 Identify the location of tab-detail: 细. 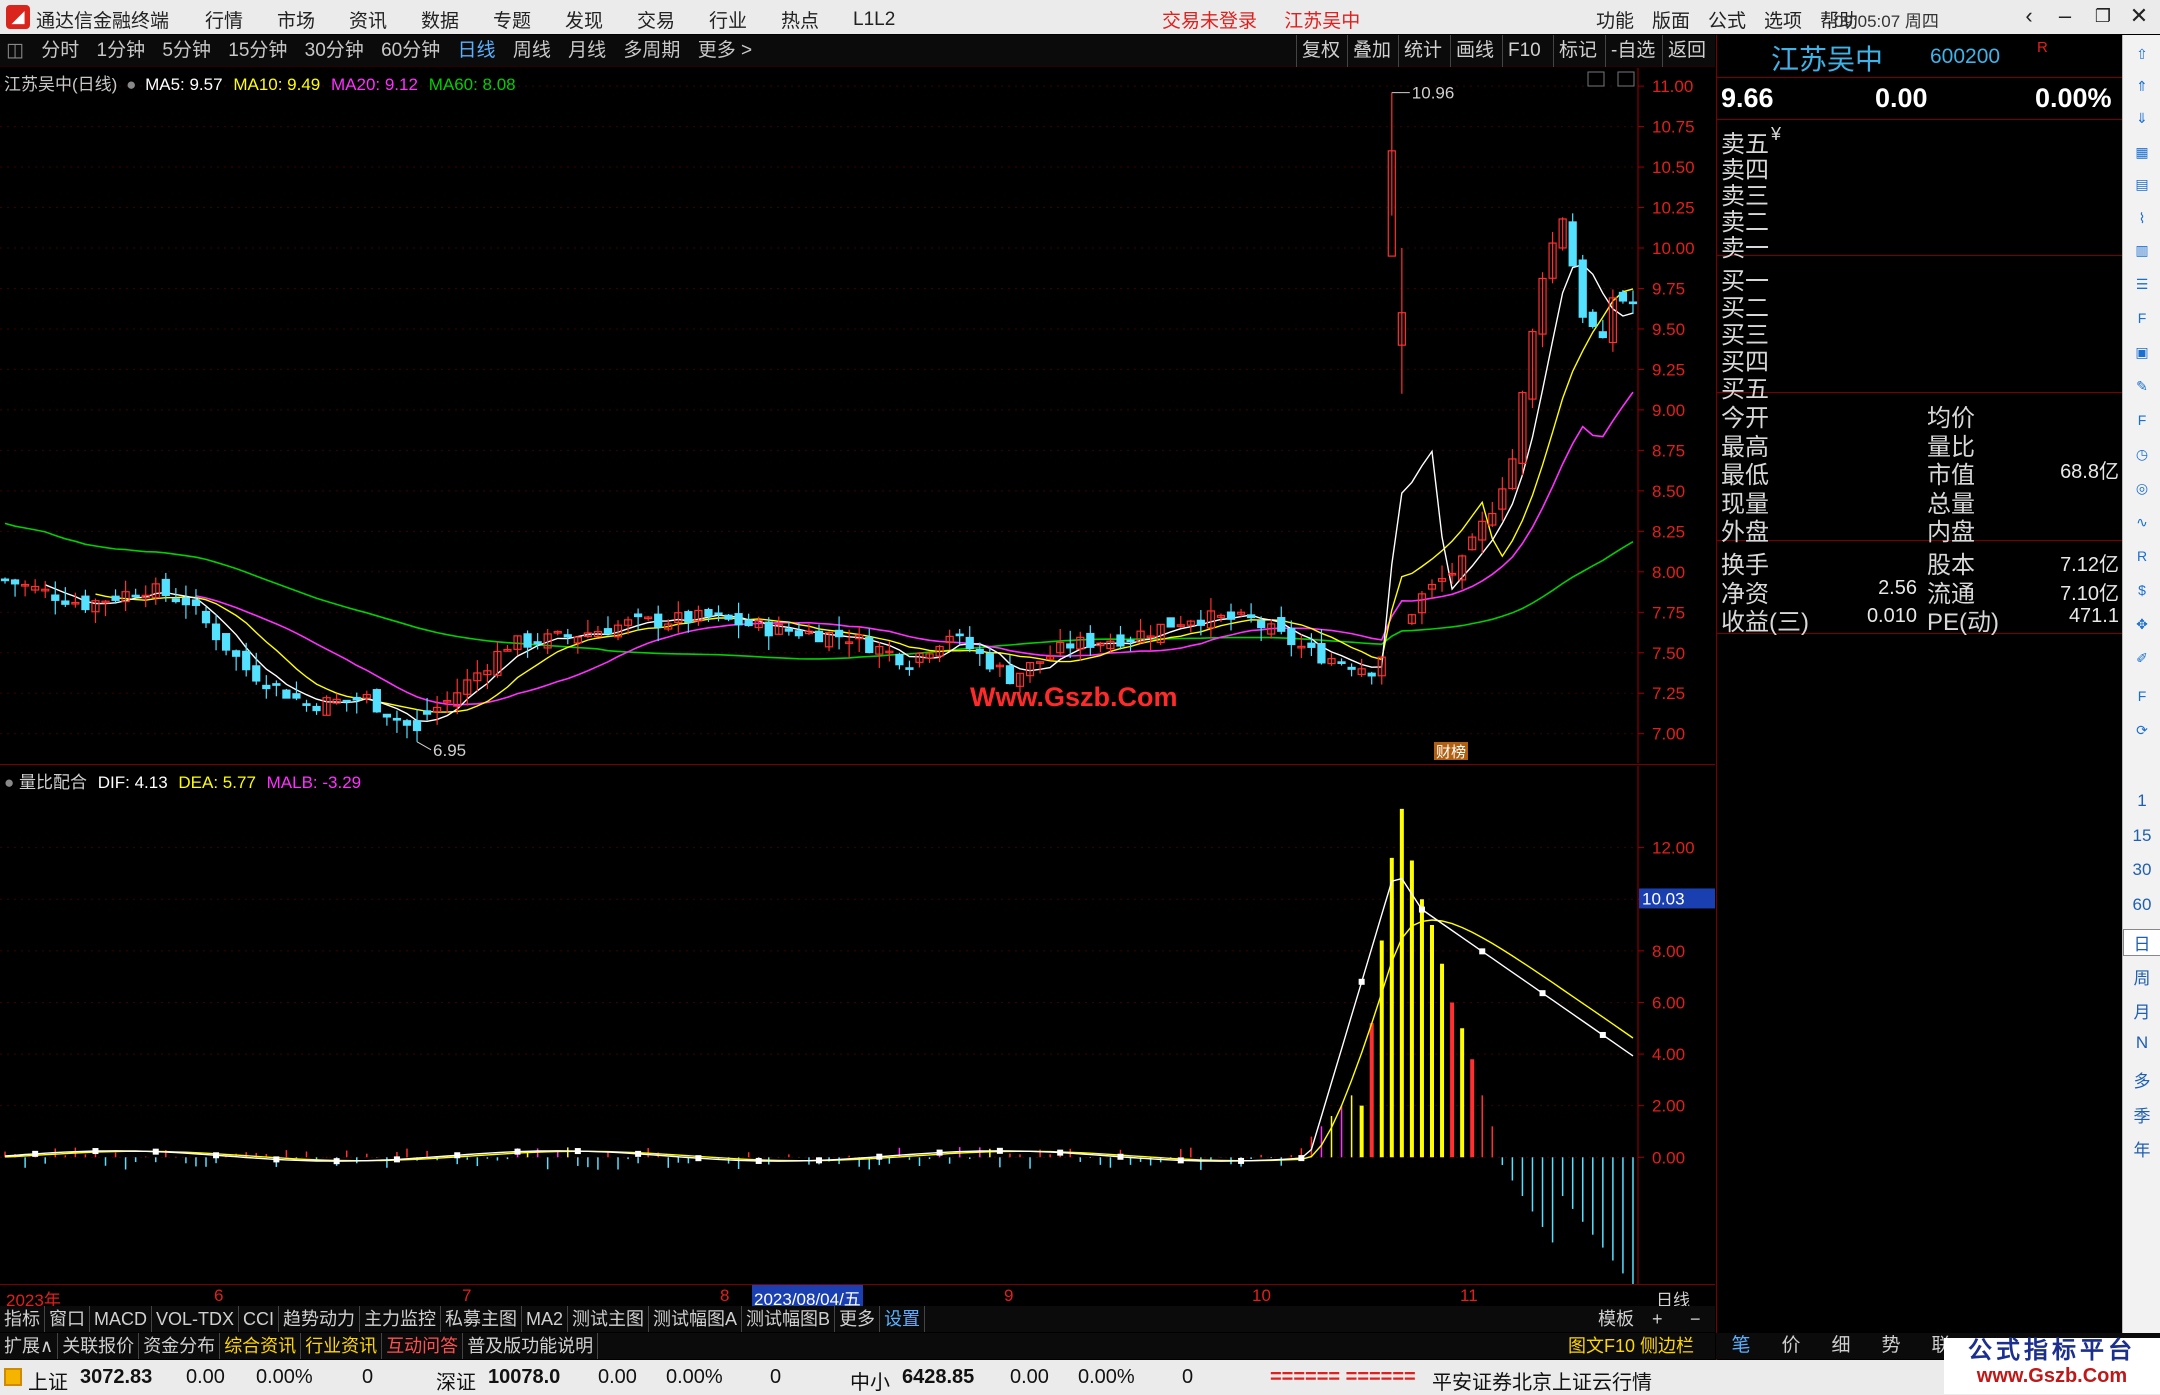
(1841, 1346).